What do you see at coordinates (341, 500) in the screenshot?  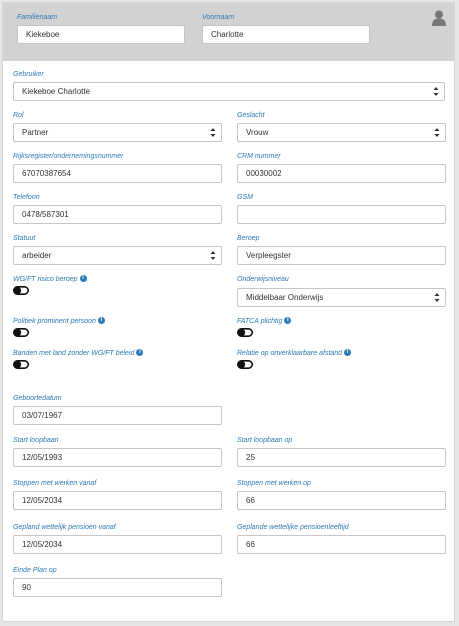 I see `stoppen-op-input: 66` at bounding box center [341, 500].